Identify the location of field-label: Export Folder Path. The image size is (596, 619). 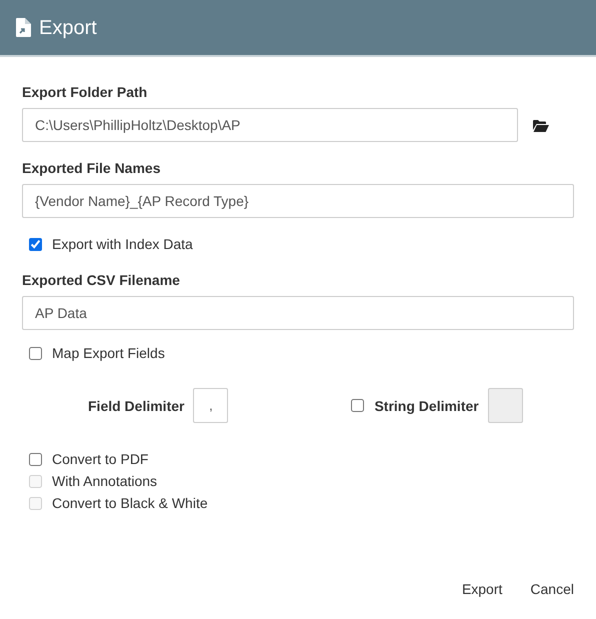
(85, 92).